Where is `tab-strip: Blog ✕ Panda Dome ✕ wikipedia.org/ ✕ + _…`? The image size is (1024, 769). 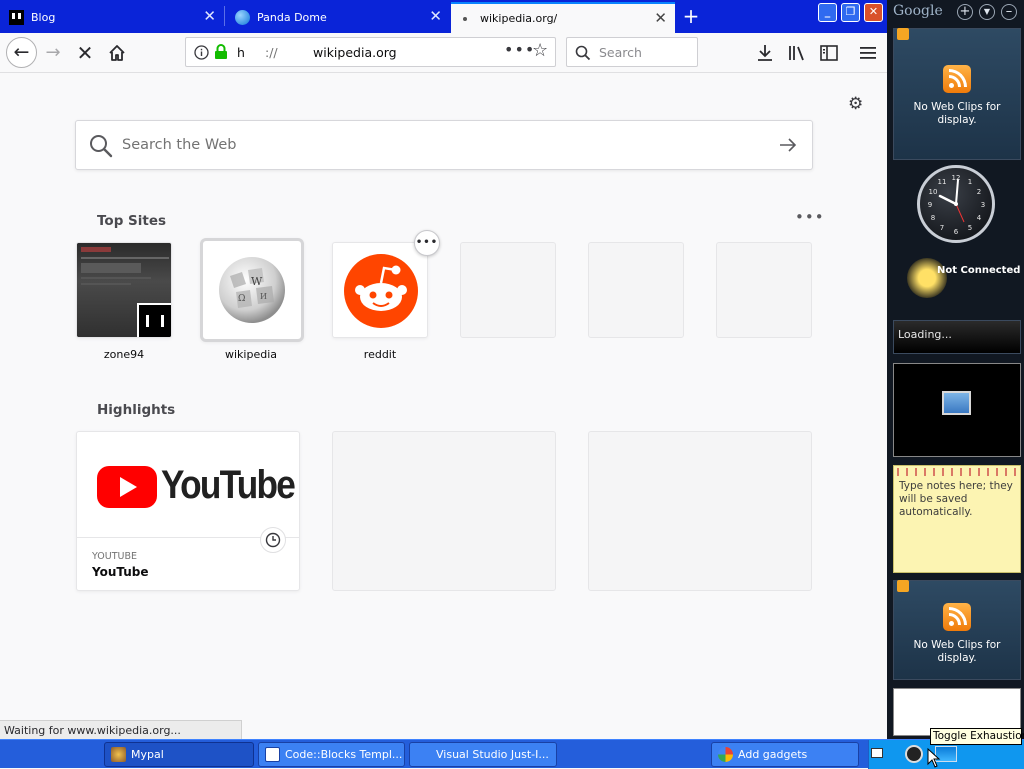
tab-strip: Blog ✕ Panda Dome ✕ wikipedia.org/ ✕ + _… is located at coordinates (443, 16).